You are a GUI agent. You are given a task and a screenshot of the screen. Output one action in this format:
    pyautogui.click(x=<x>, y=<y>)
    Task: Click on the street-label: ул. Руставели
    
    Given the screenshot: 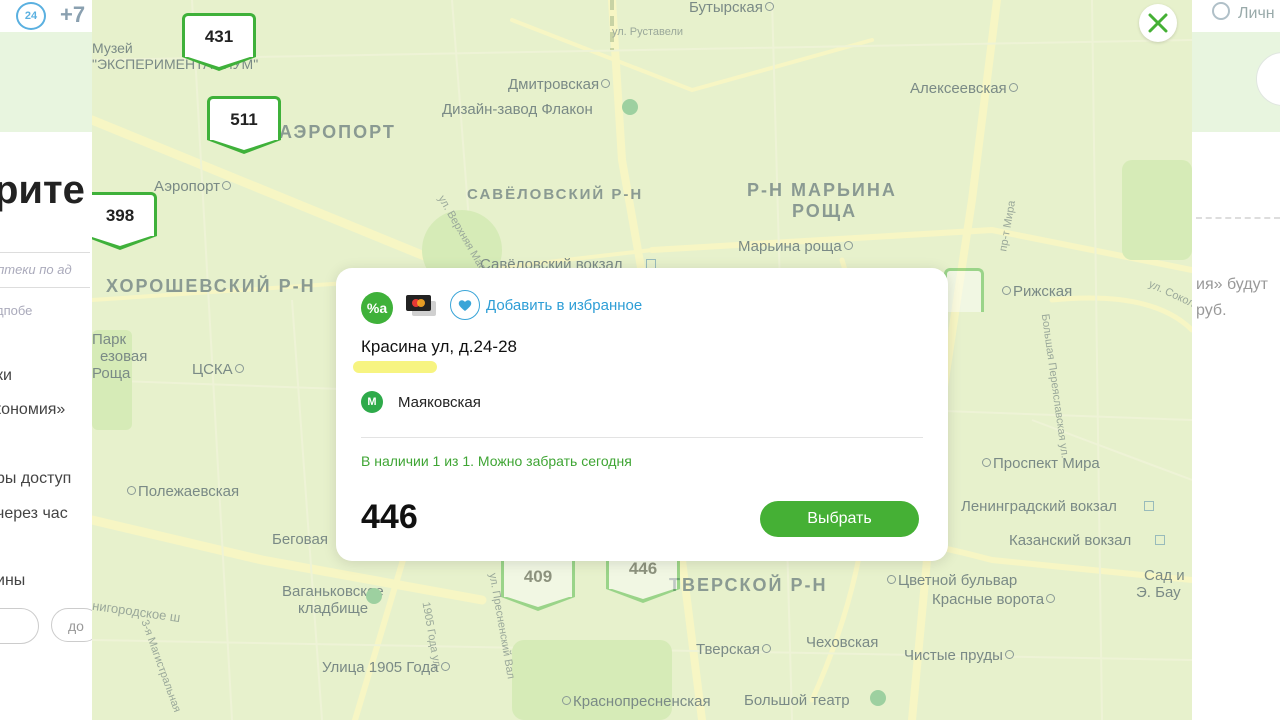 What is the action you would take?
    pyautogui.click(x=648, y=32)
    